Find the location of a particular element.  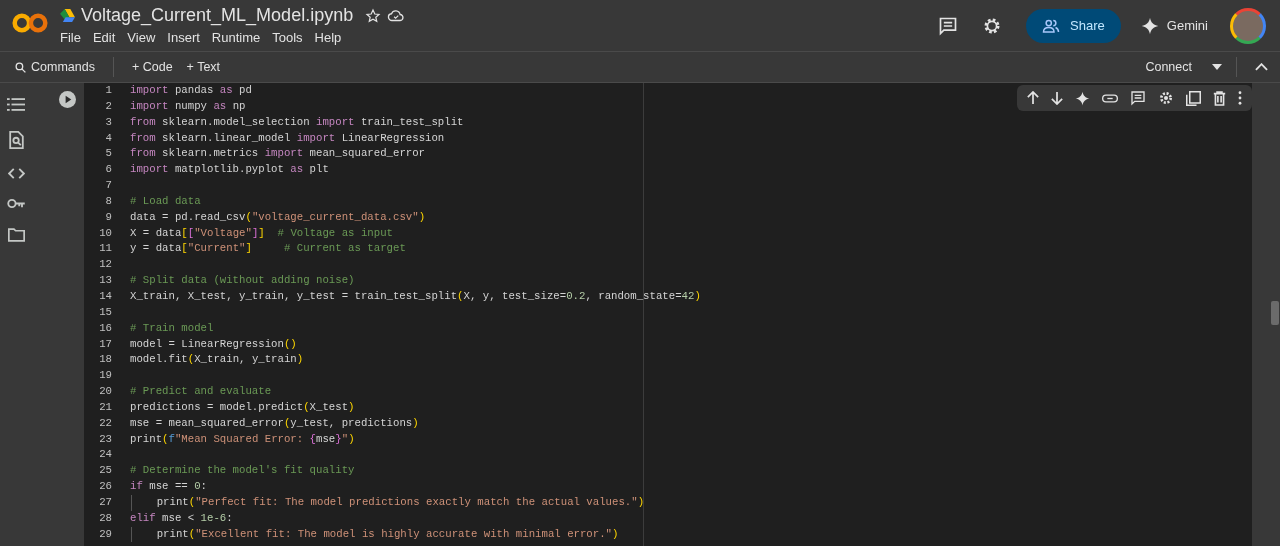

code-line: model.fit(X_train, y_train) is located at coordinates (217, 360).